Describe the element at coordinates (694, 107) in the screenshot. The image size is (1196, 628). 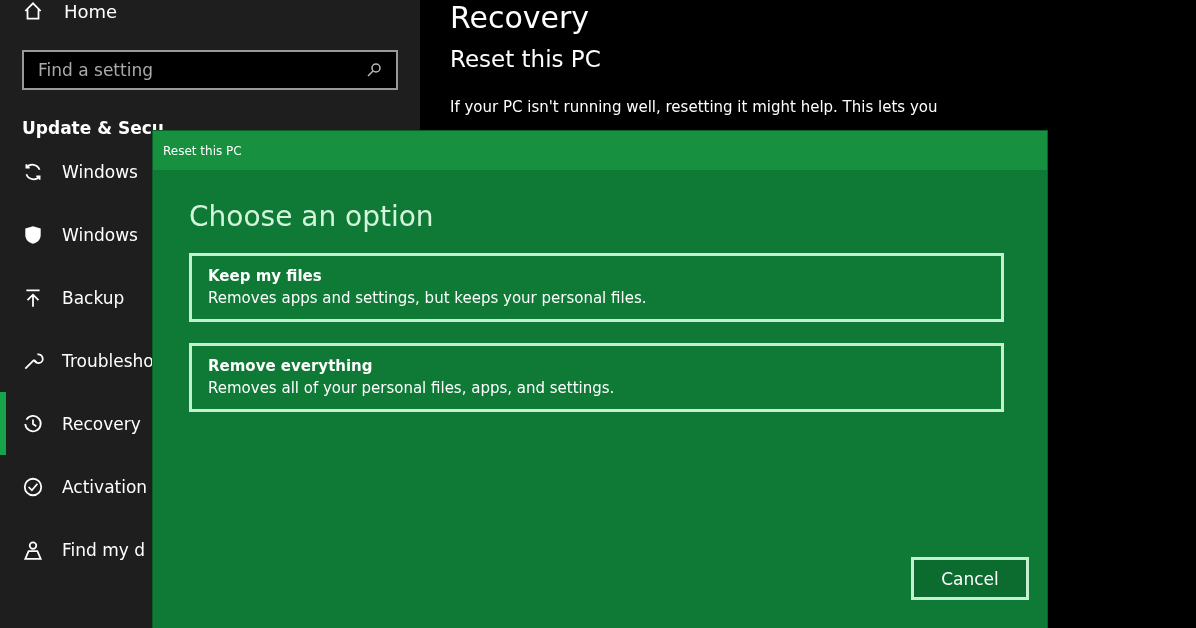
I see `description-text: If your PC isn't running well, resetting it might help. This lets you` at that location.